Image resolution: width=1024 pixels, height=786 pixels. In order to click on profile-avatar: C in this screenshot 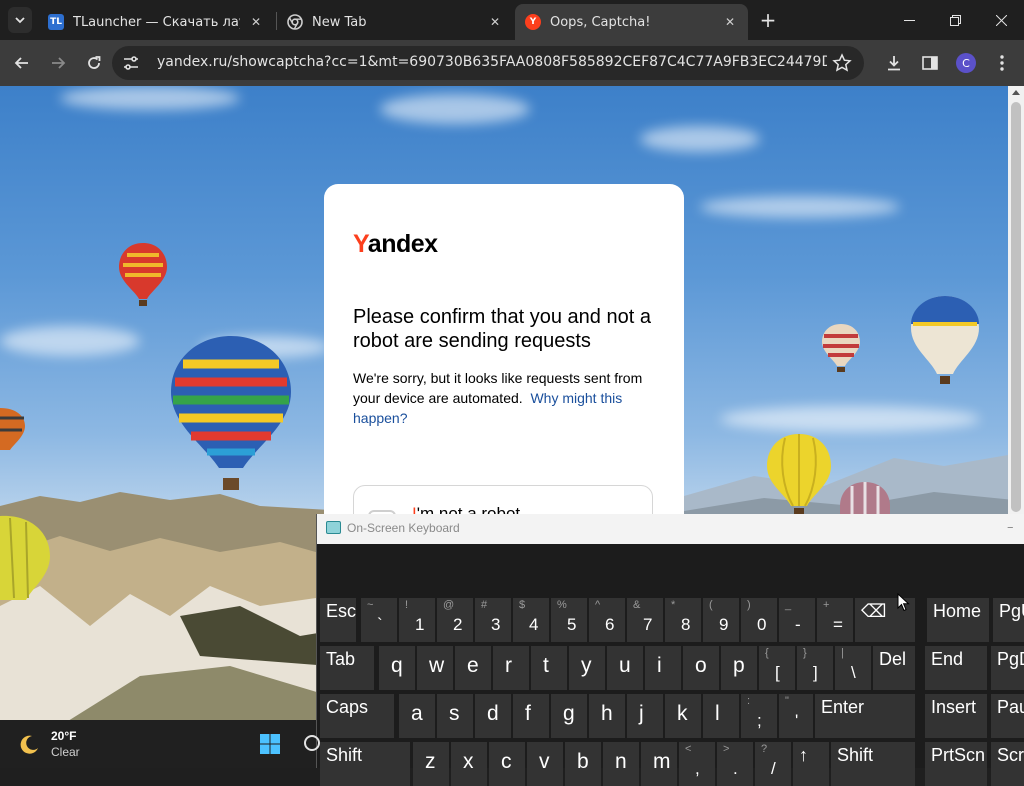, I will do `click(966, 63)`.